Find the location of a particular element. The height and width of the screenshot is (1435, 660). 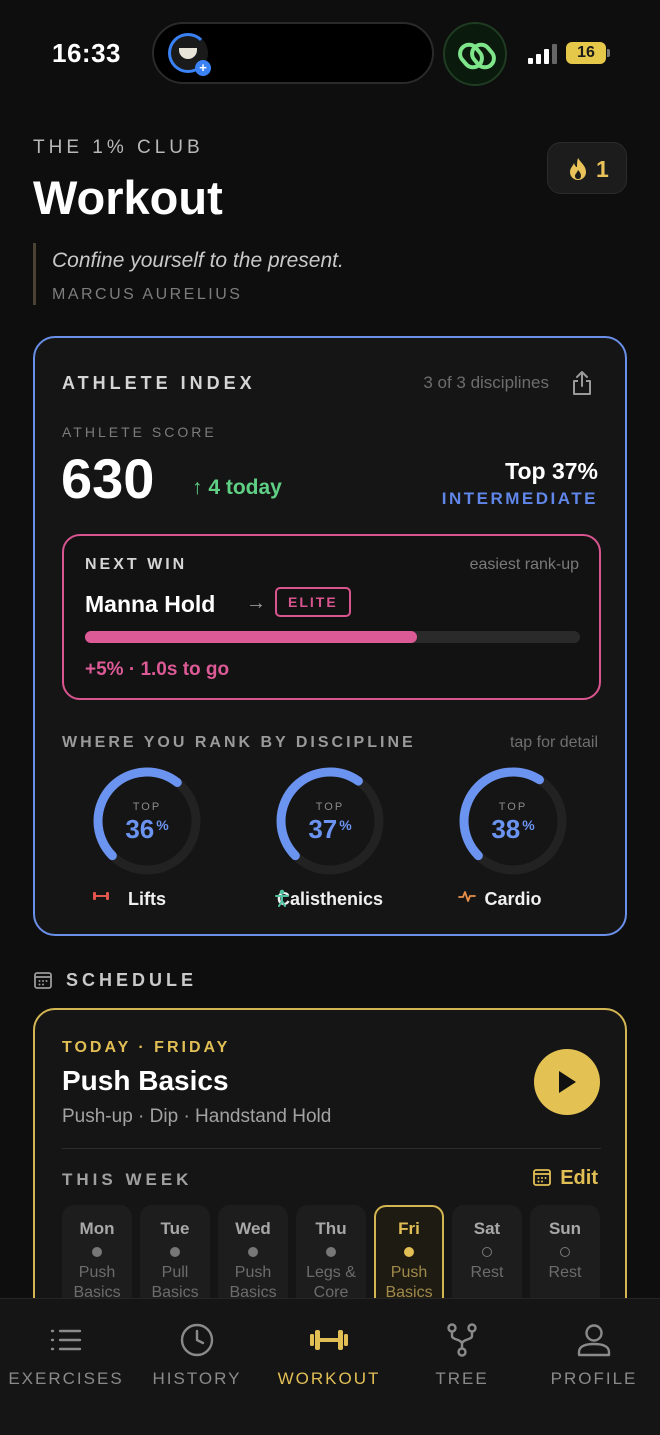

next-win-progress-fill is located at coordinates (251, 637).